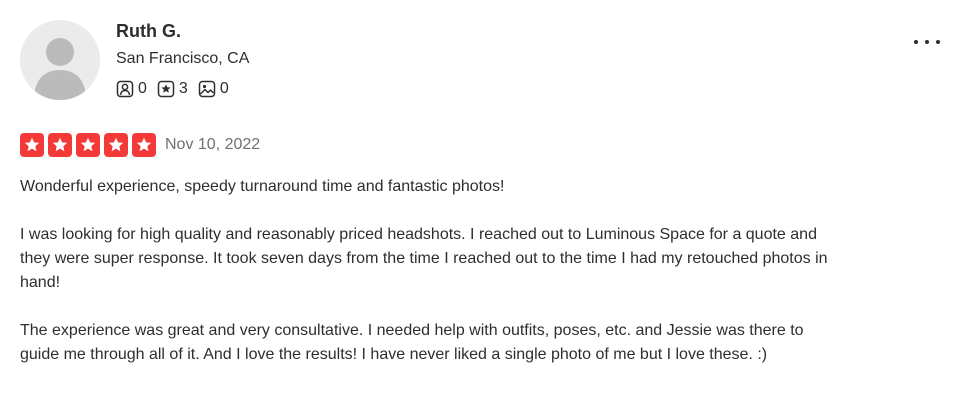 This screenshot has height=415, width=968. What do you see at coordinates (60, 69) in the screenshot?
I see `default-user-icon` at bounding box center [60, 69].